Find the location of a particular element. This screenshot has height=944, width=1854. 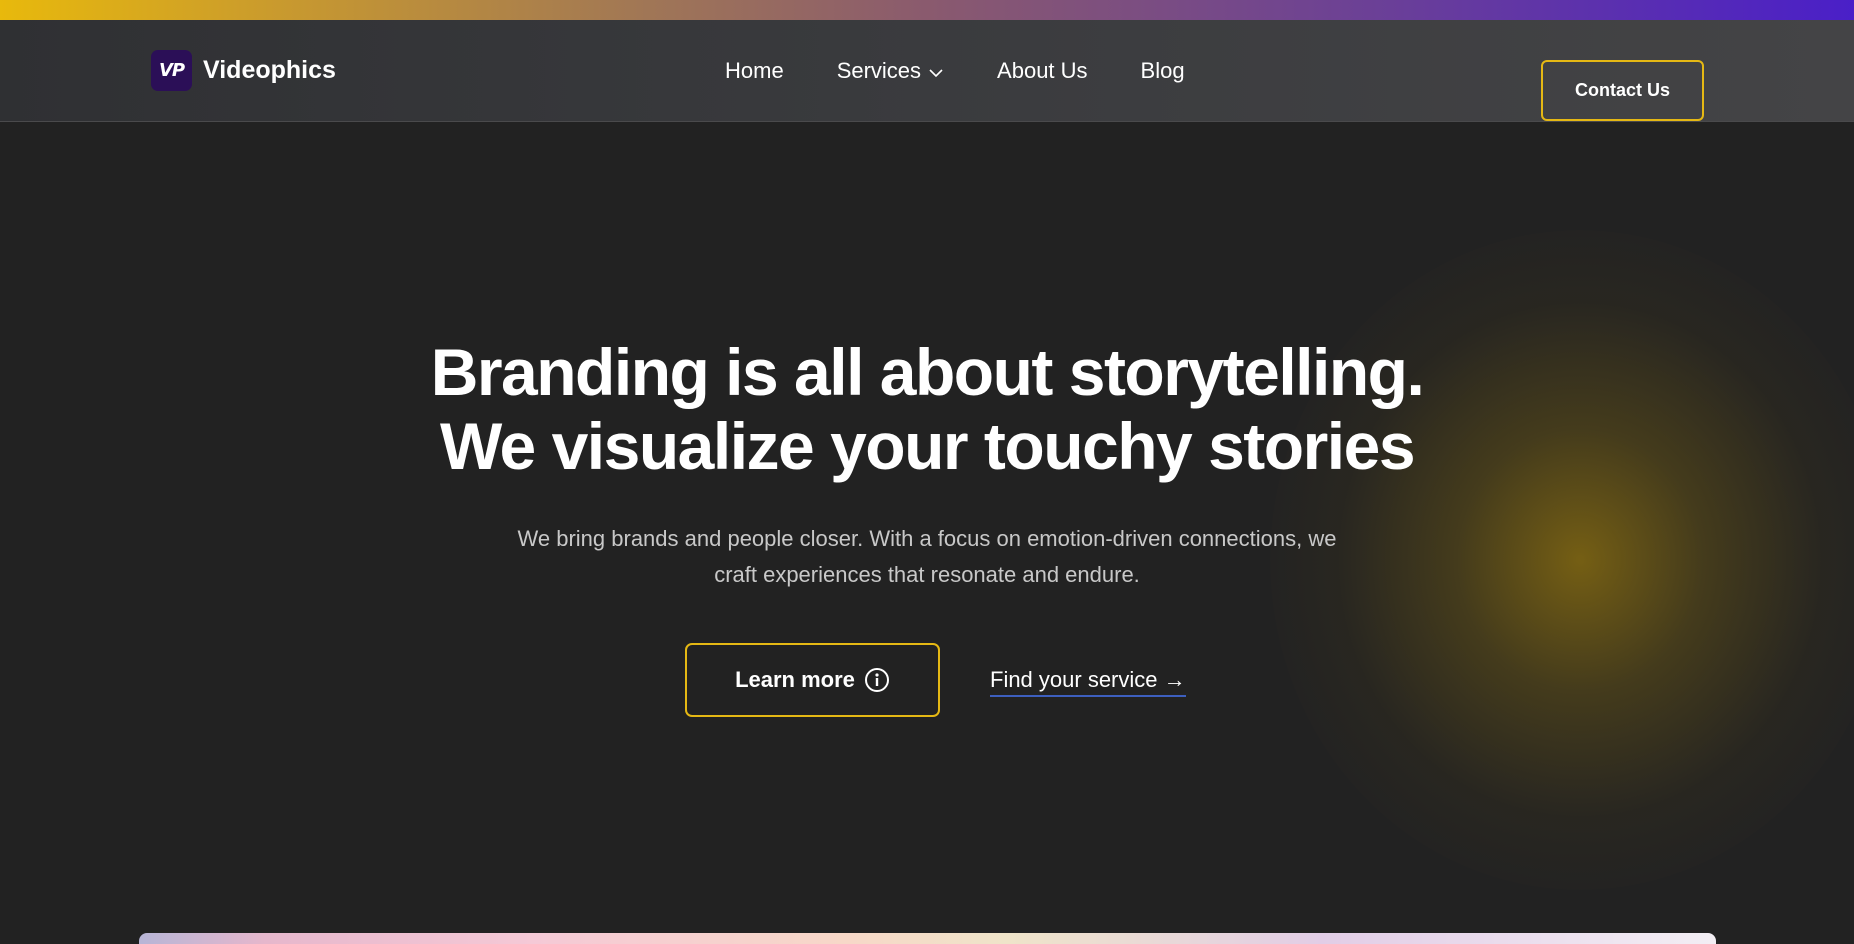

info-icon is located at coordinates (876, 680).